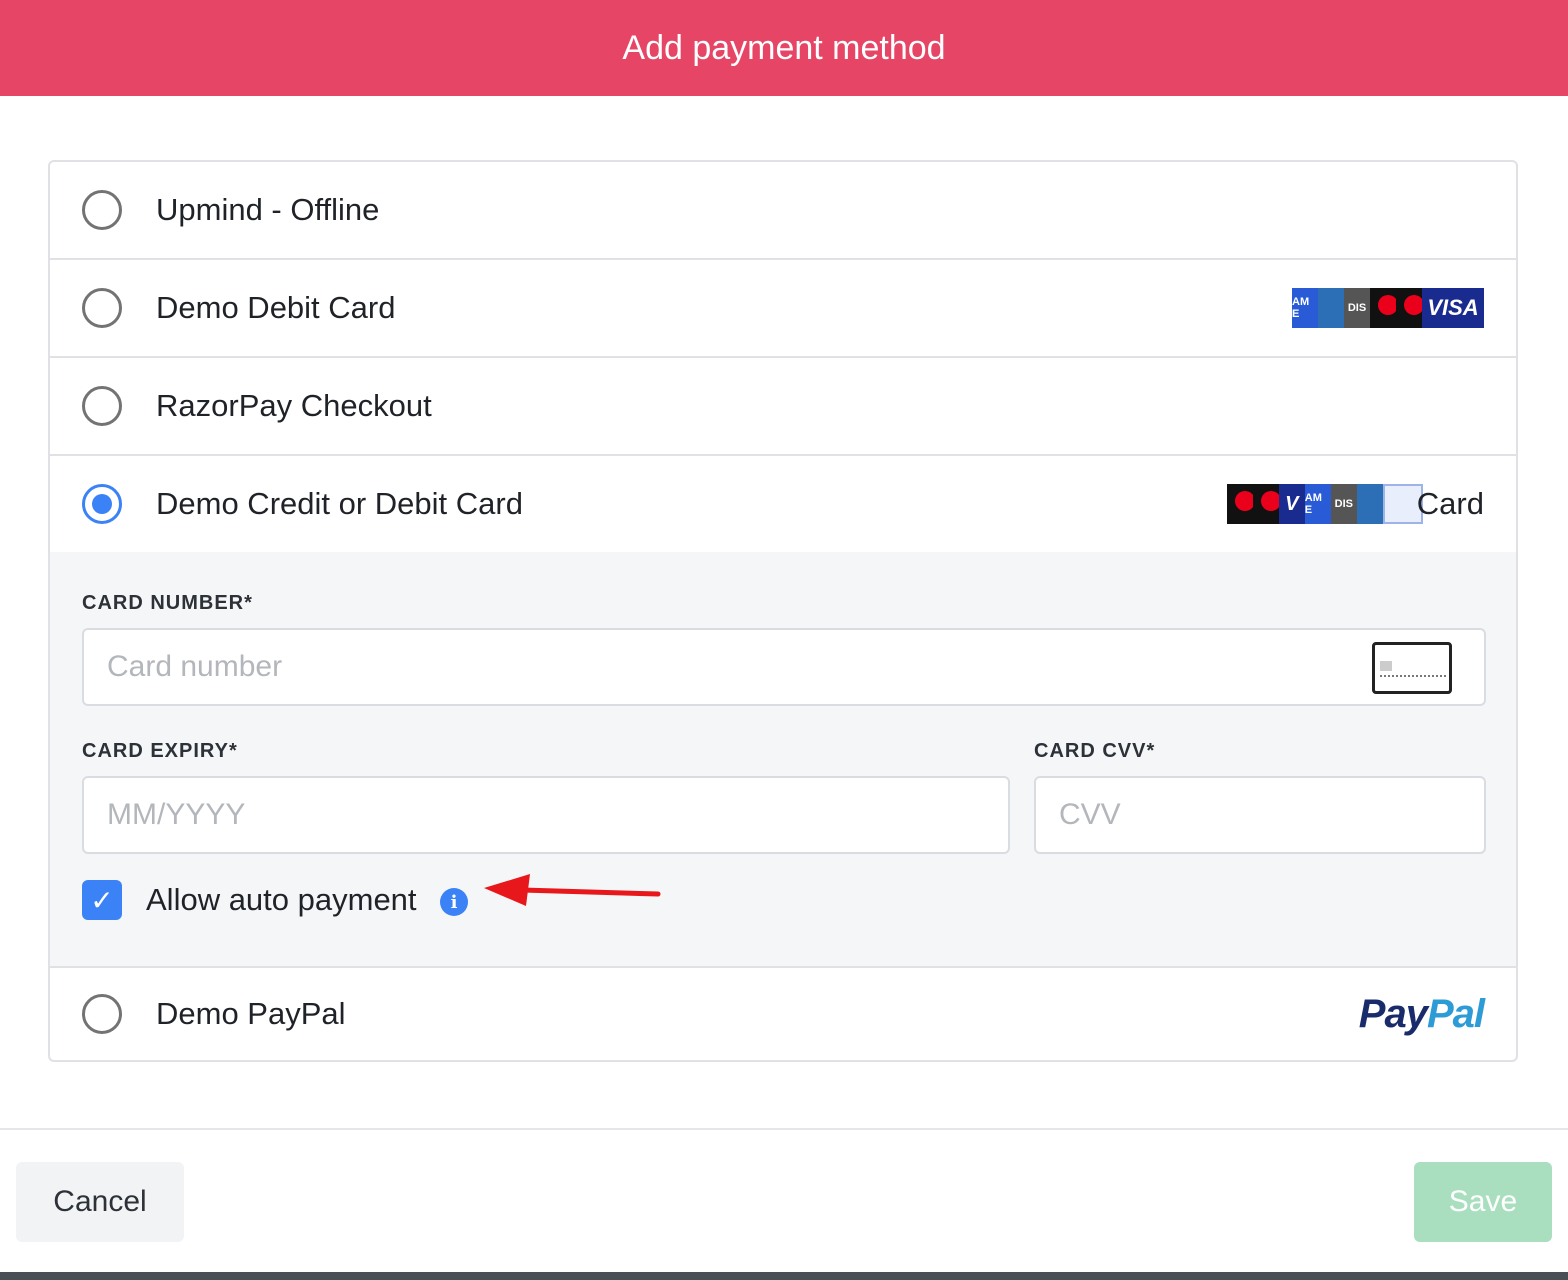  Describe the element at coordinates (783, 309) in the screenshot. I see `method-row-demo-debit-card: Demo Debit Card AM E DIS VISA` at that location.